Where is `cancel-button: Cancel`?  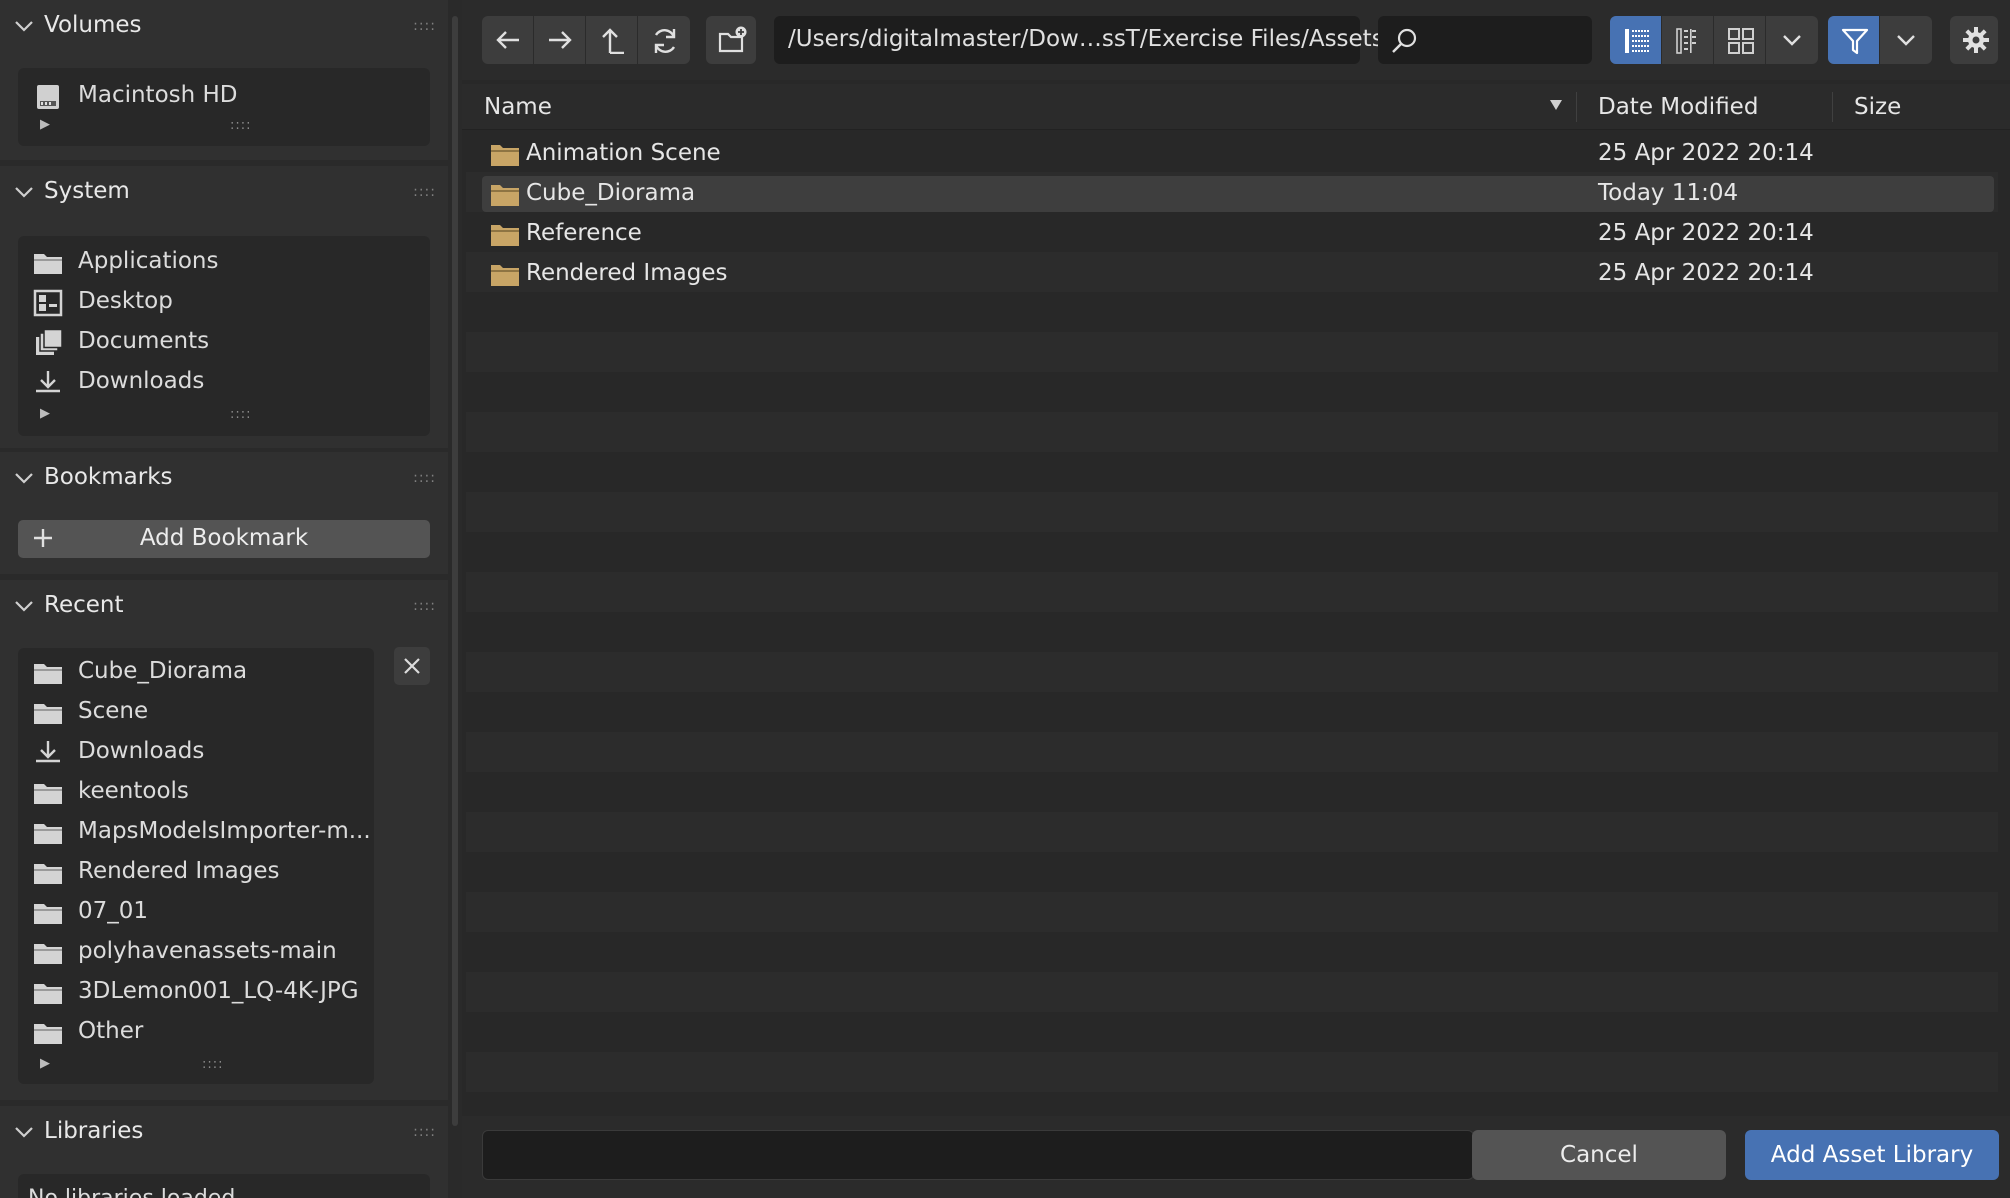
cancel-button: Cancel is located at coordinates (1599, 1155).